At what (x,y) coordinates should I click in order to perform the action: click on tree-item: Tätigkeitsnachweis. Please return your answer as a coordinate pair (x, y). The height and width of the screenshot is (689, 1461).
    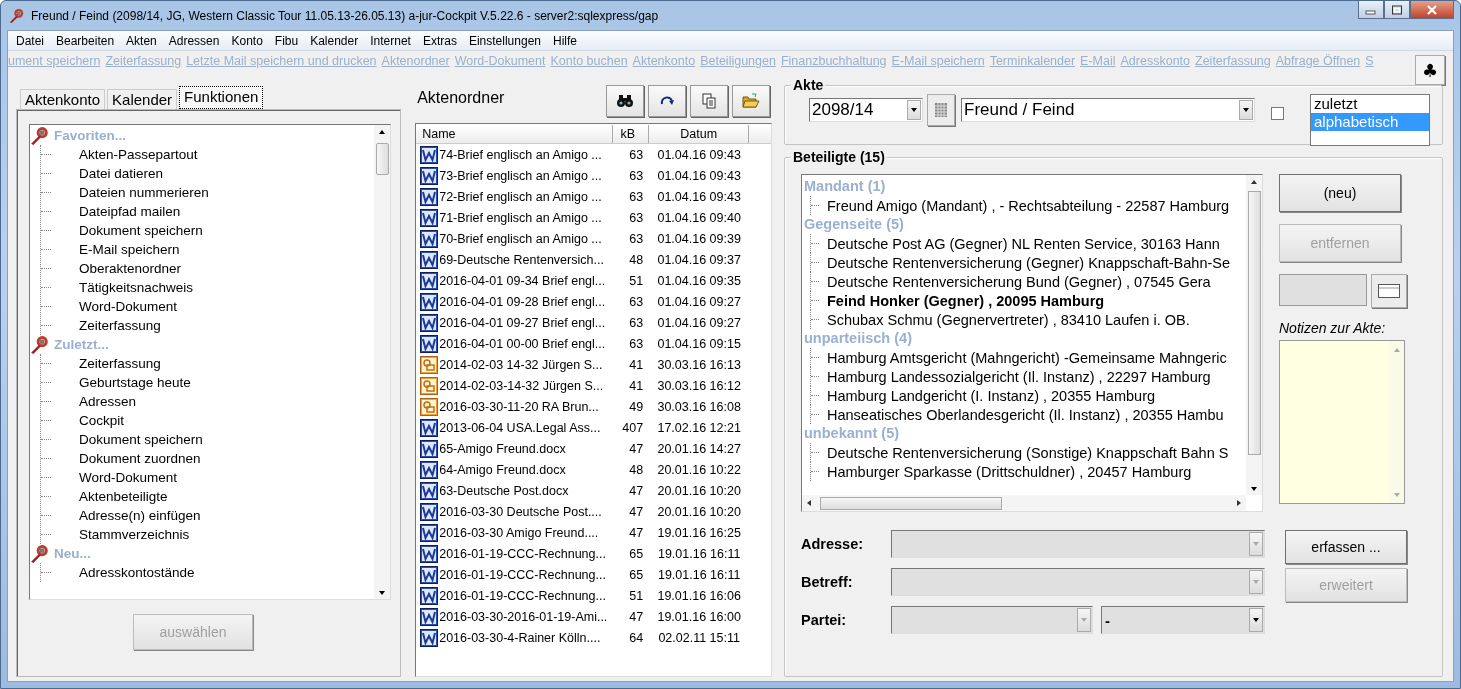
    Looking at the image, I should click on (136, 287).